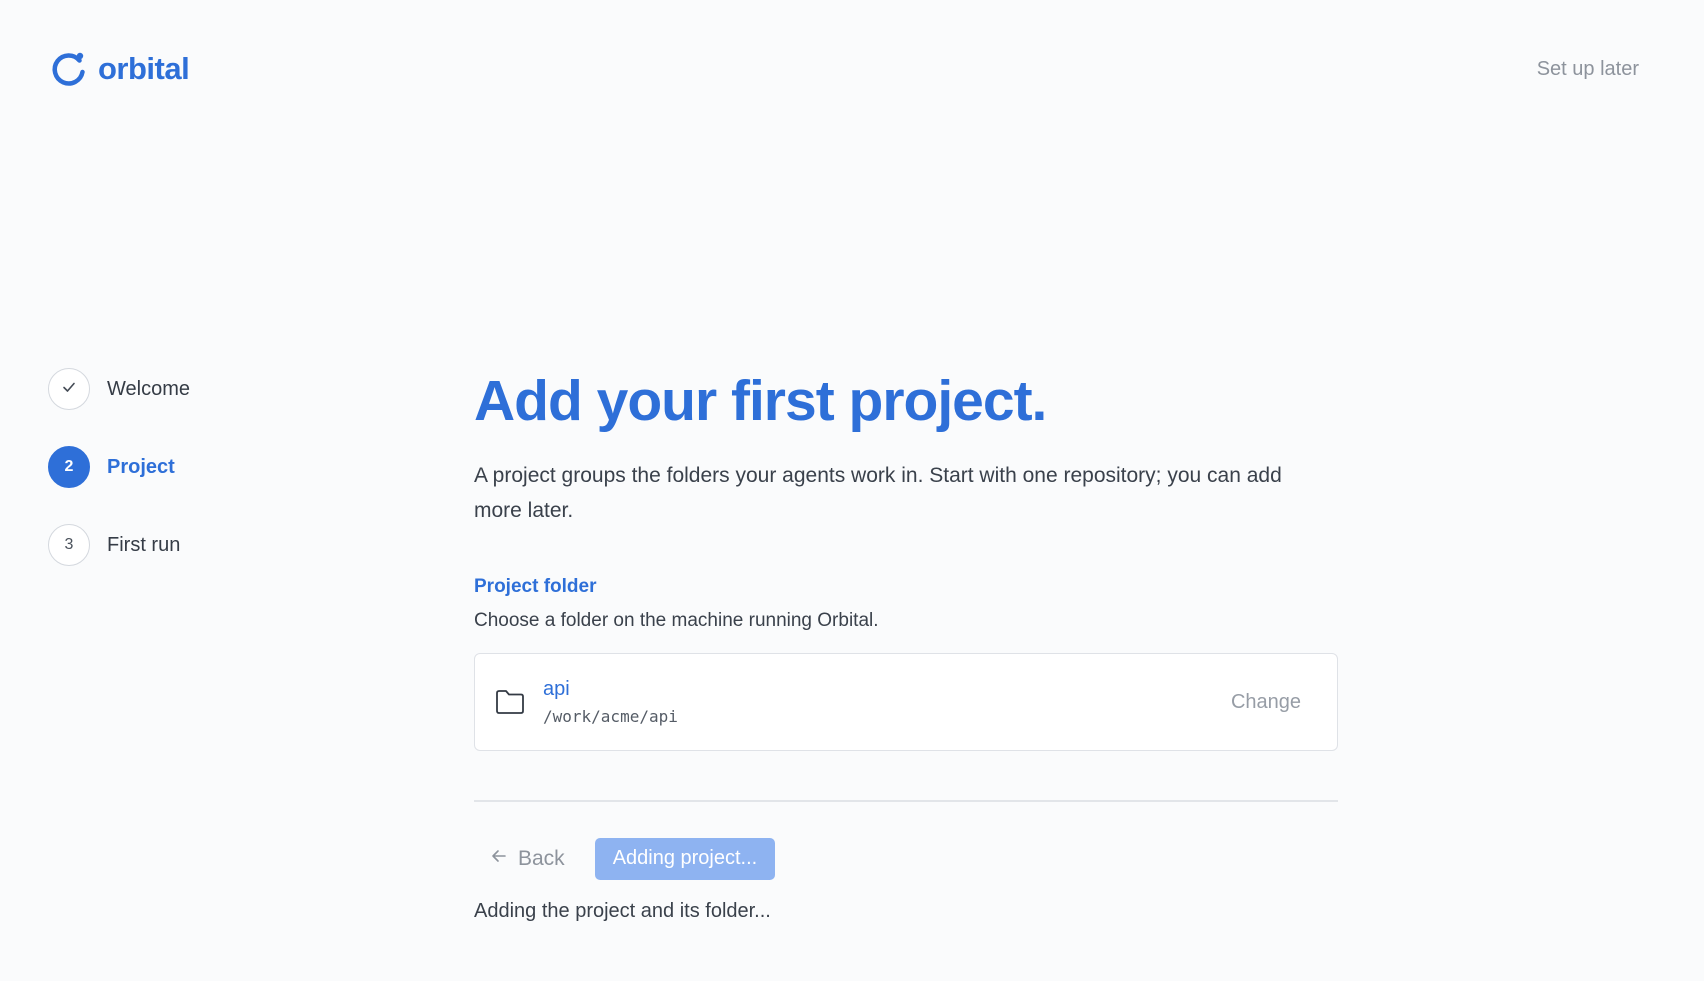  I want to click on orbital-logo-icon, so click(69, 69).